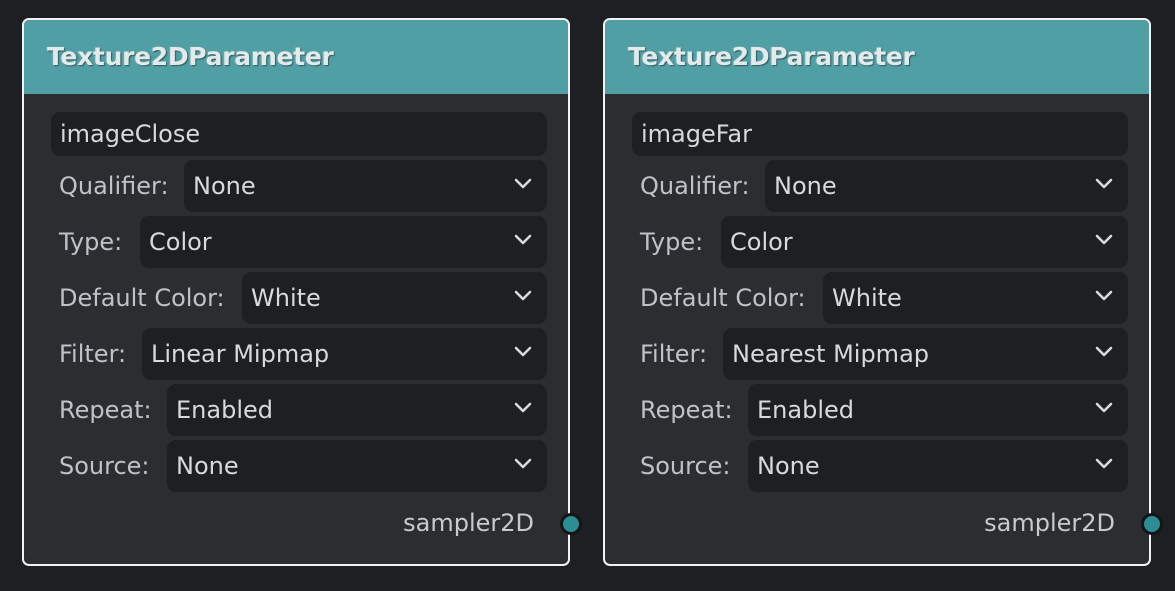  I want to click on filter-dropdown: Nearest Mipmap, so click(925, 354).